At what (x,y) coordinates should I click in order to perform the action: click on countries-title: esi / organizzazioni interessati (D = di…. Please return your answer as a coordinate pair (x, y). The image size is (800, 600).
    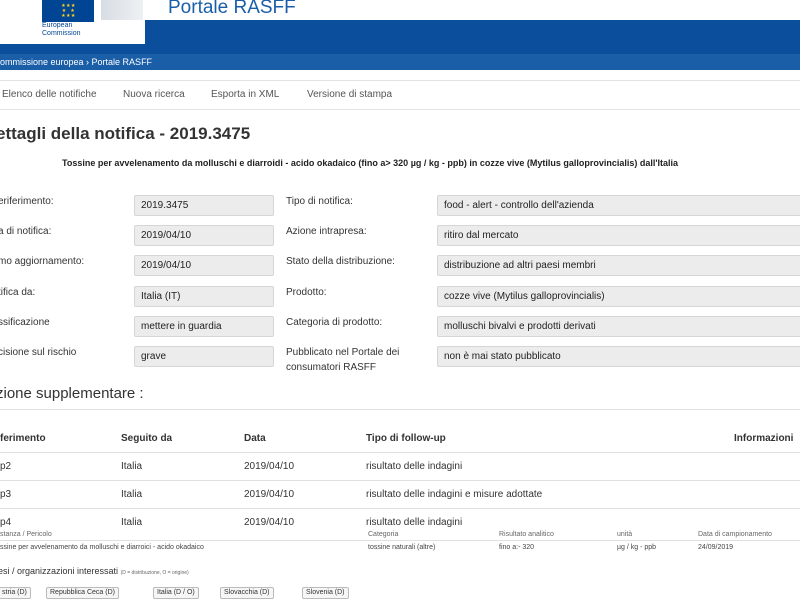
    Looking at the image, I should click on (94, 571).